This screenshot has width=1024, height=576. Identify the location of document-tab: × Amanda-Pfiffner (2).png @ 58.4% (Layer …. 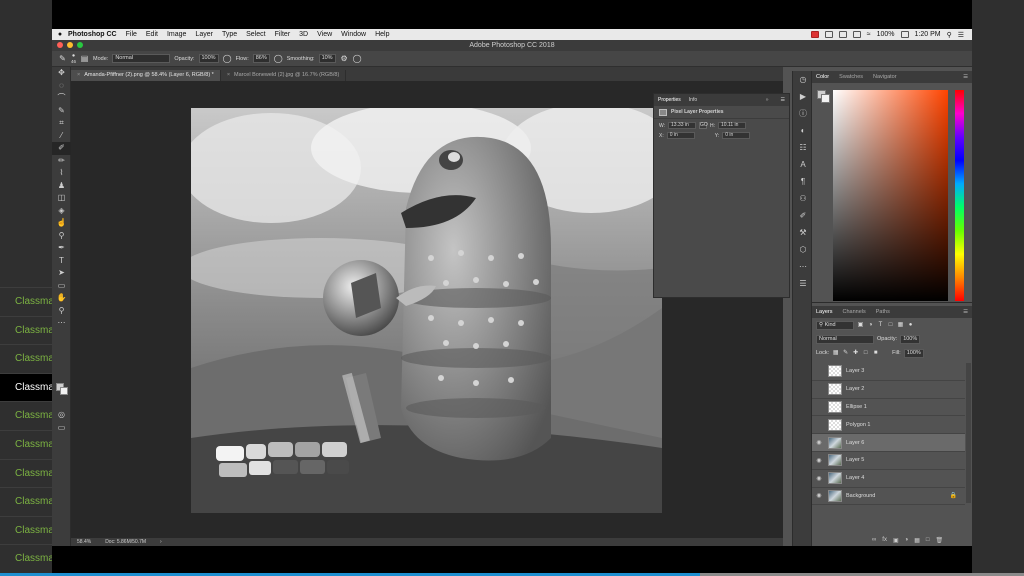
(146, 75).